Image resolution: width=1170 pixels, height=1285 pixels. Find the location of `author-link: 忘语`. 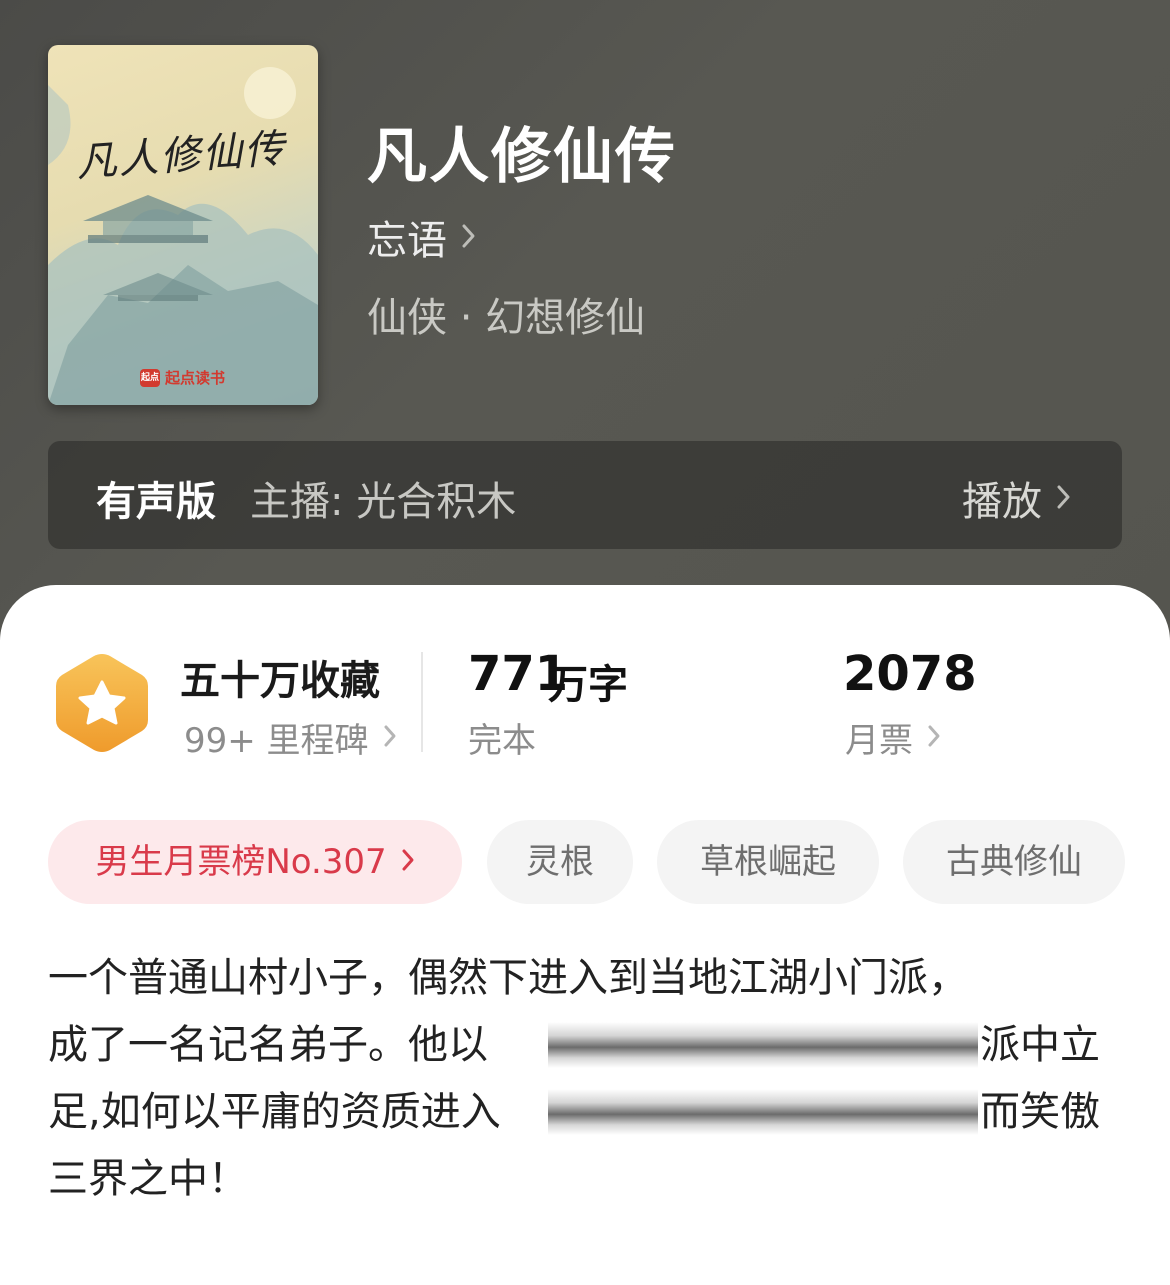

author-link: 忘语 is located at coordinates (422, 237).